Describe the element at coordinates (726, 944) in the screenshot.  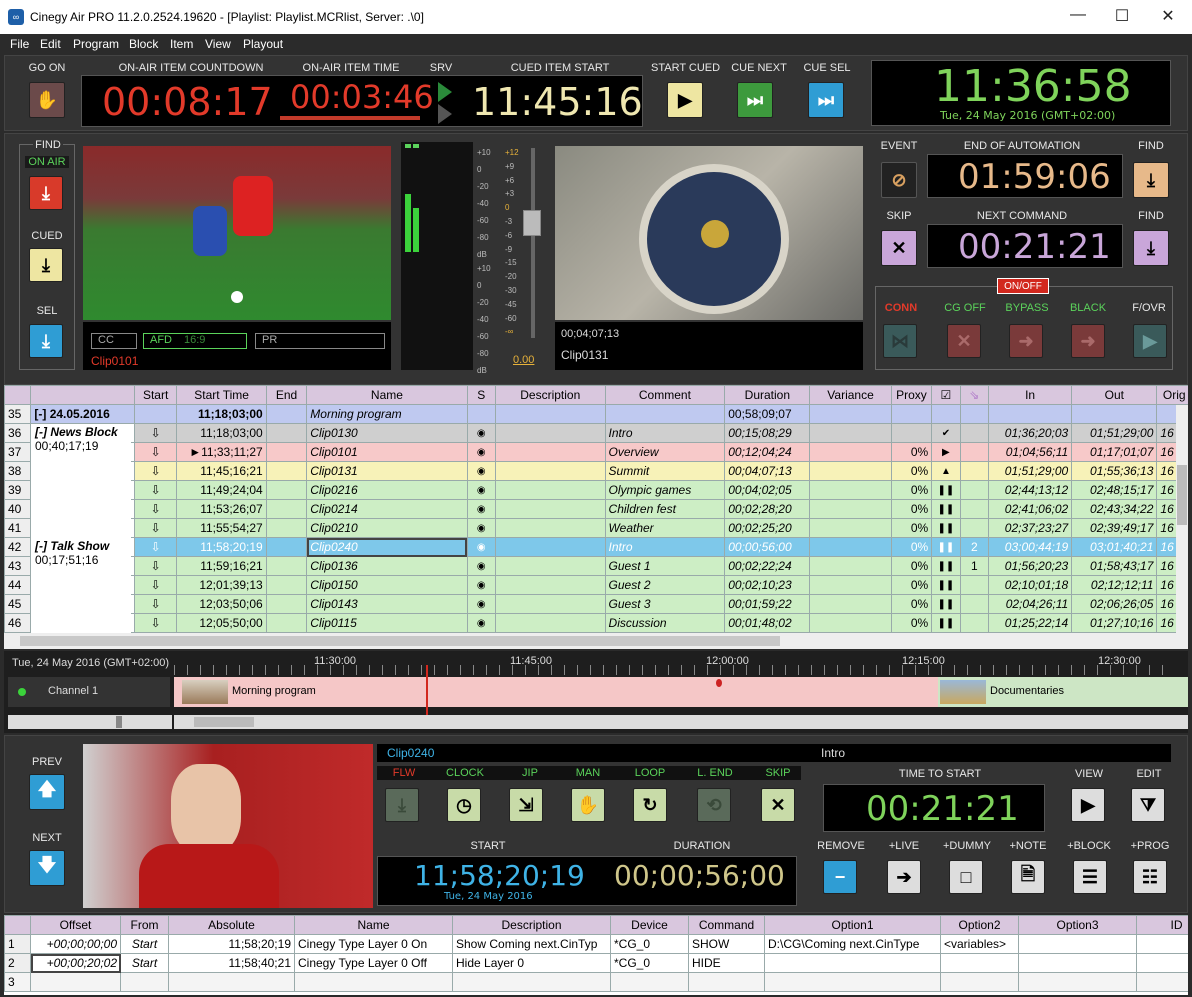
I see `cmd-cell-command: SHOW` at that location.